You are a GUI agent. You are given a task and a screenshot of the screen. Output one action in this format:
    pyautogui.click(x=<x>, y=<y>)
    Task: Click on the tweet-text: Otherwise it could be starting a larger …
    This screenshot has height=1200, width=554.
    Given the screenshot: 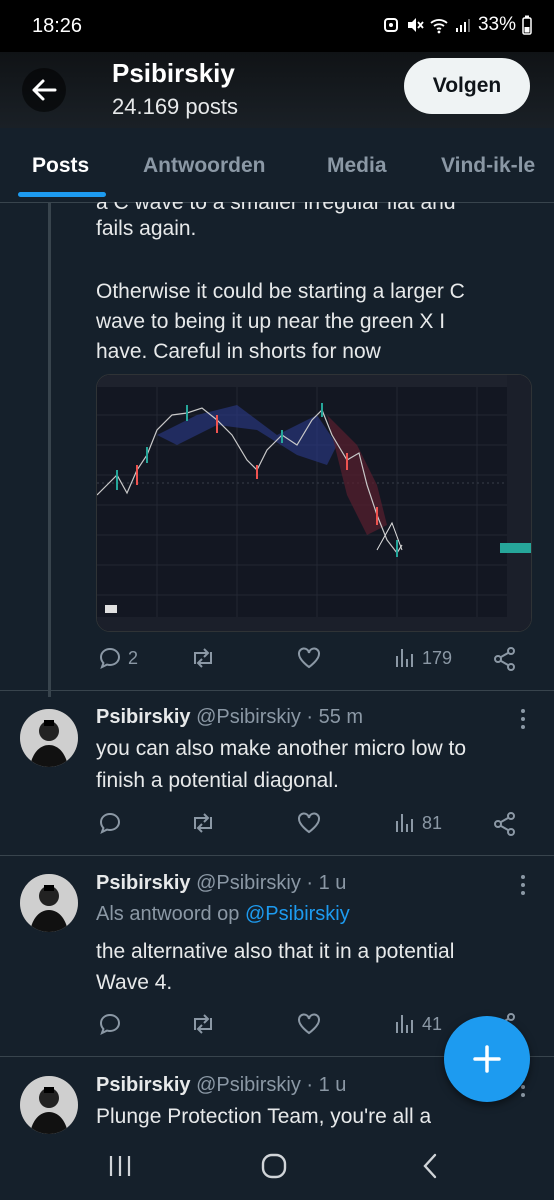 What is the action you would take?
    pyautogui.click(x=280, y=291)
    